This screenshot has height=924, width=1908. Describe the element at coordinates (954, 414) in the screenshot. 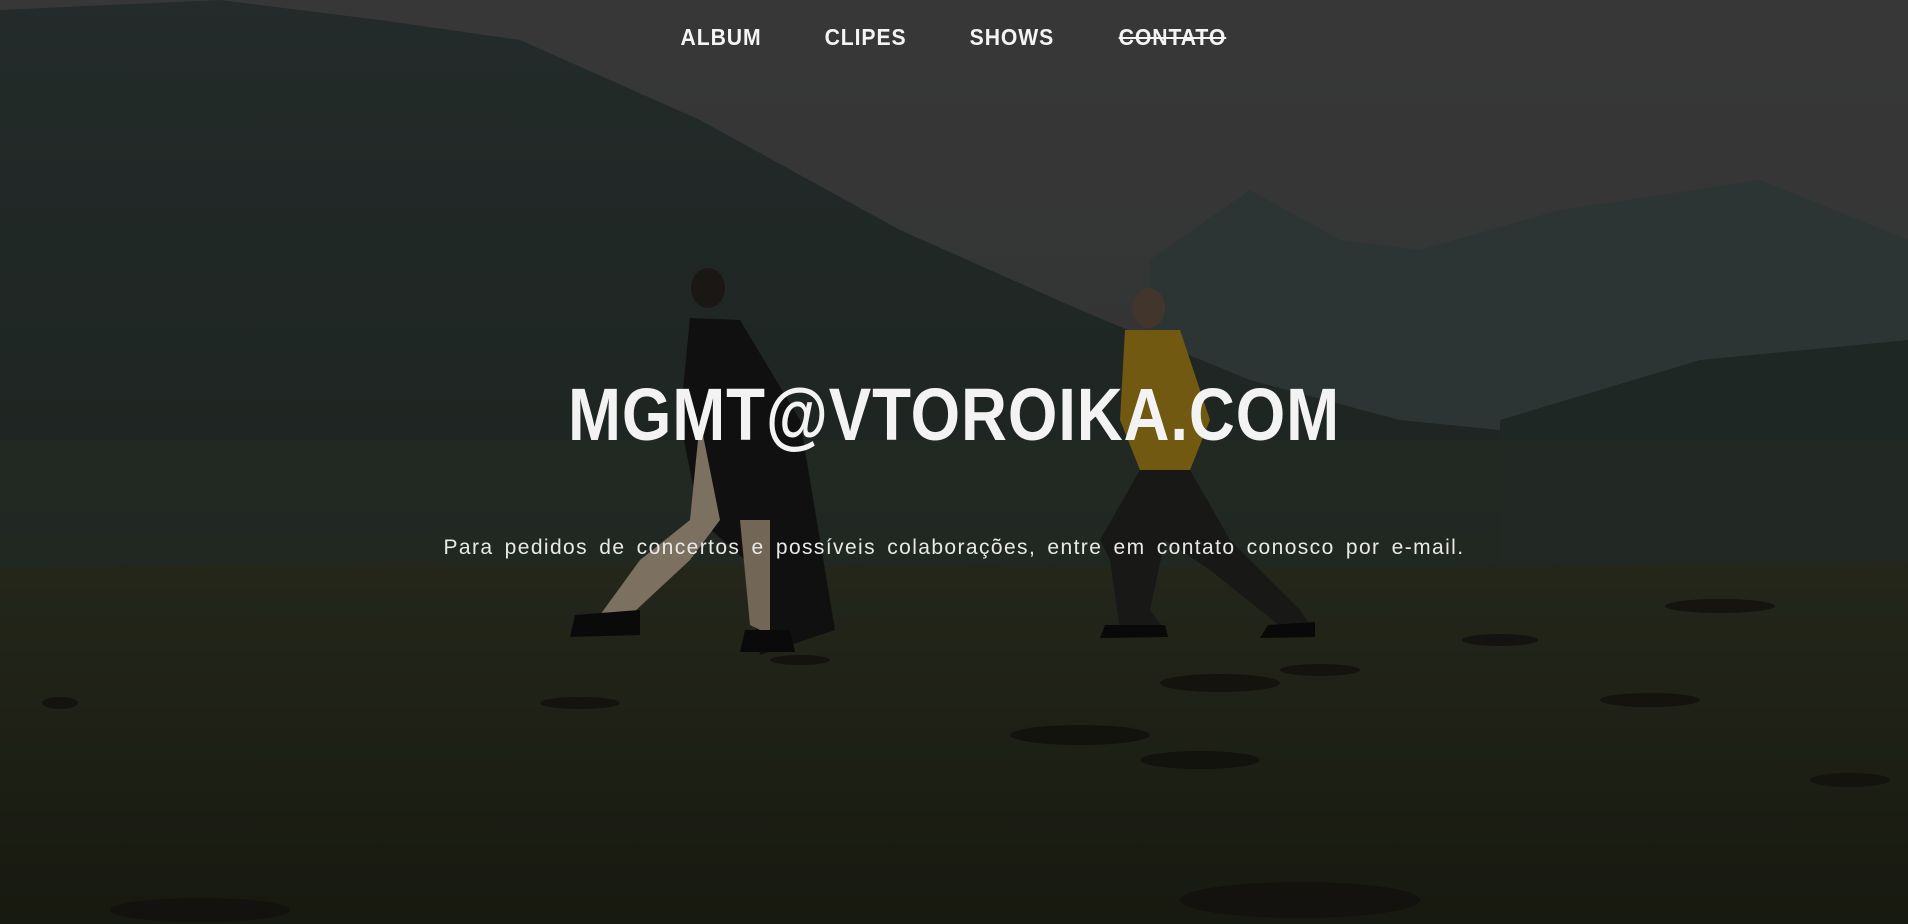

I see `contact-email: MGMT@VTOROIKA.COM` at that location.